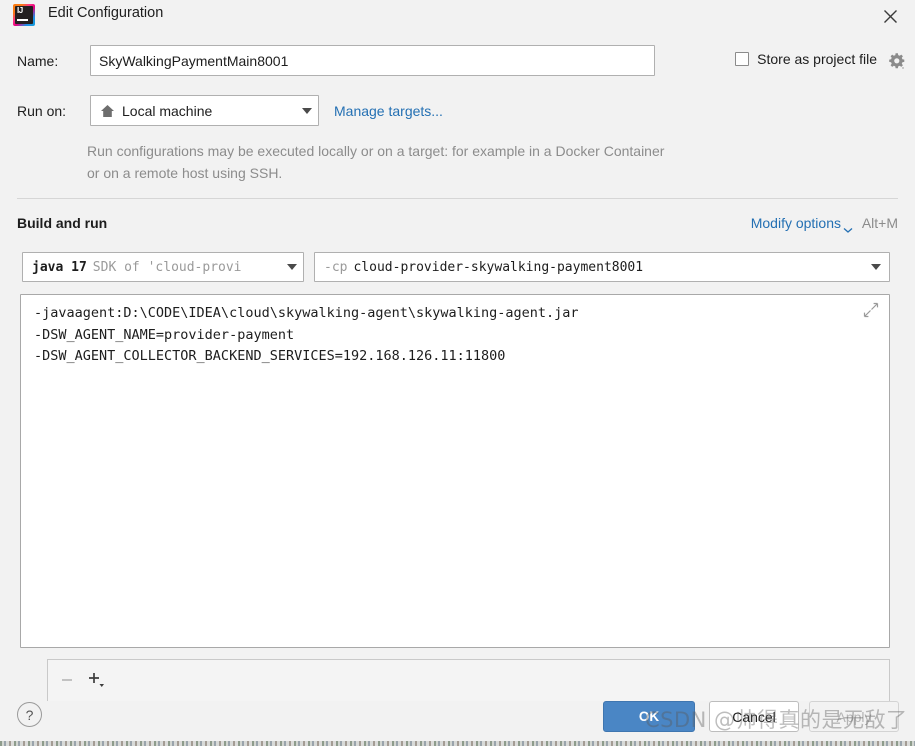  I want to click on titlebar: Edit Configuration, so click(457, 16).